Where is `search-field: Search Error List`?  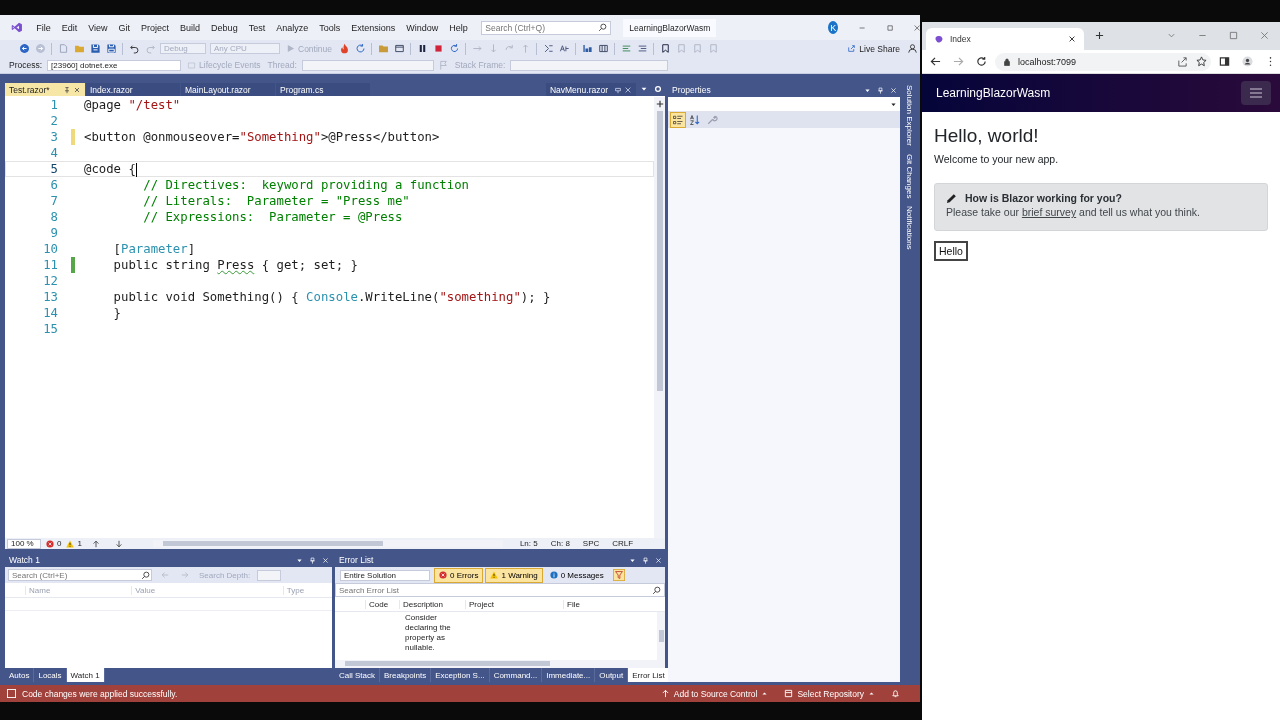 search-field: Search Error List is located at coordinates (500, 590).